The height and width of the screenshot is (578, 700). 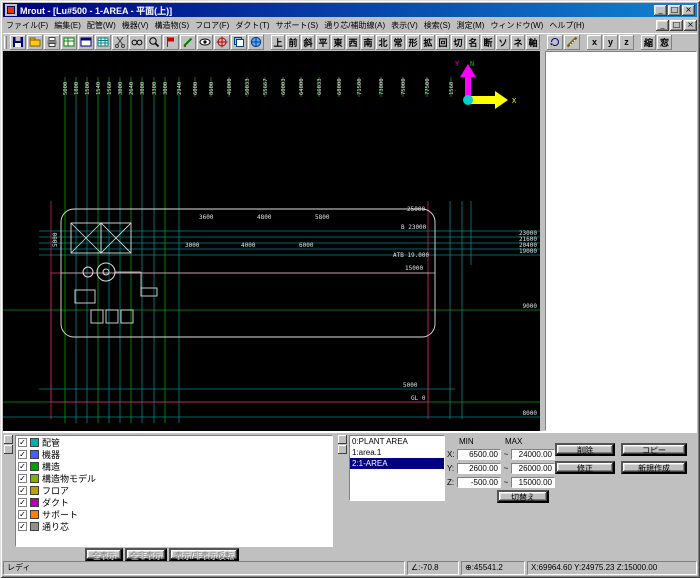 What do you see at coordinates (688, 10) in the screenshot?
I see `close-button: ×` at bounding box center [688, 10].